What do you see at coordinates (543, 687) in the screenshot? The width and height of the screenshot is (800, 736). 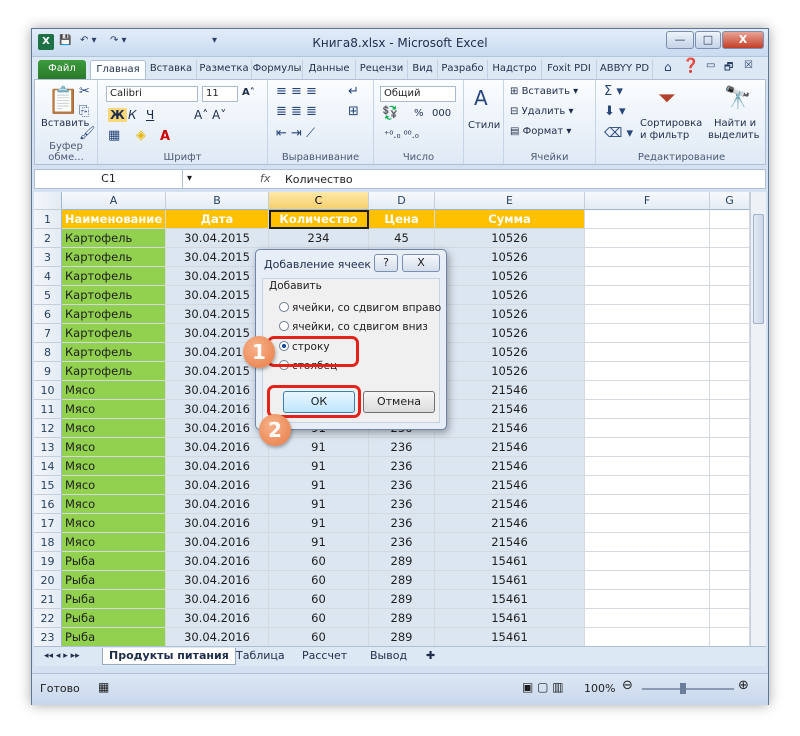 I see `view-buttons-icon: ▣ ▢ ▥` at bounding box center [543, 687].